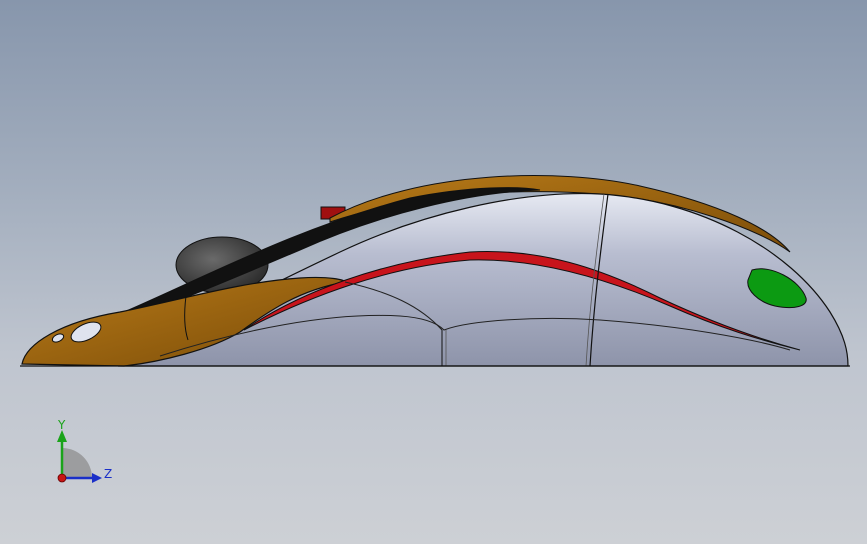 The height and width of the screenshot is (544, 867). I want to click on triad-z-label: Z, so click(108, 474).